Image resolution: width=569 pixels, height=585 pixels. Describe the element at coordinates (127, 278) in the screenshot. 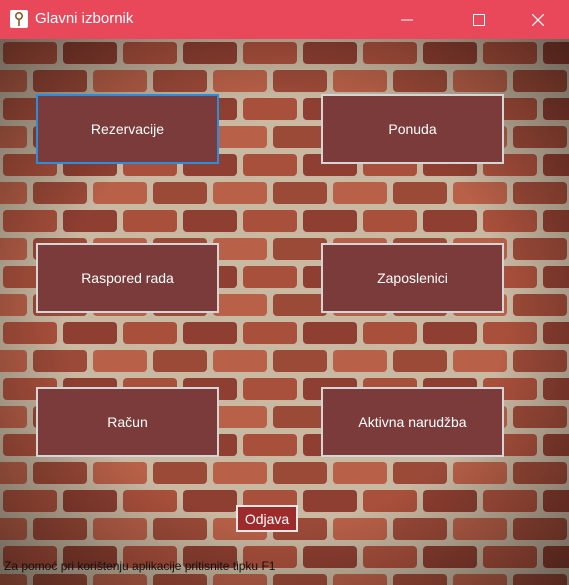

I see `raspored-rada-button: Raspored rada` at that location.